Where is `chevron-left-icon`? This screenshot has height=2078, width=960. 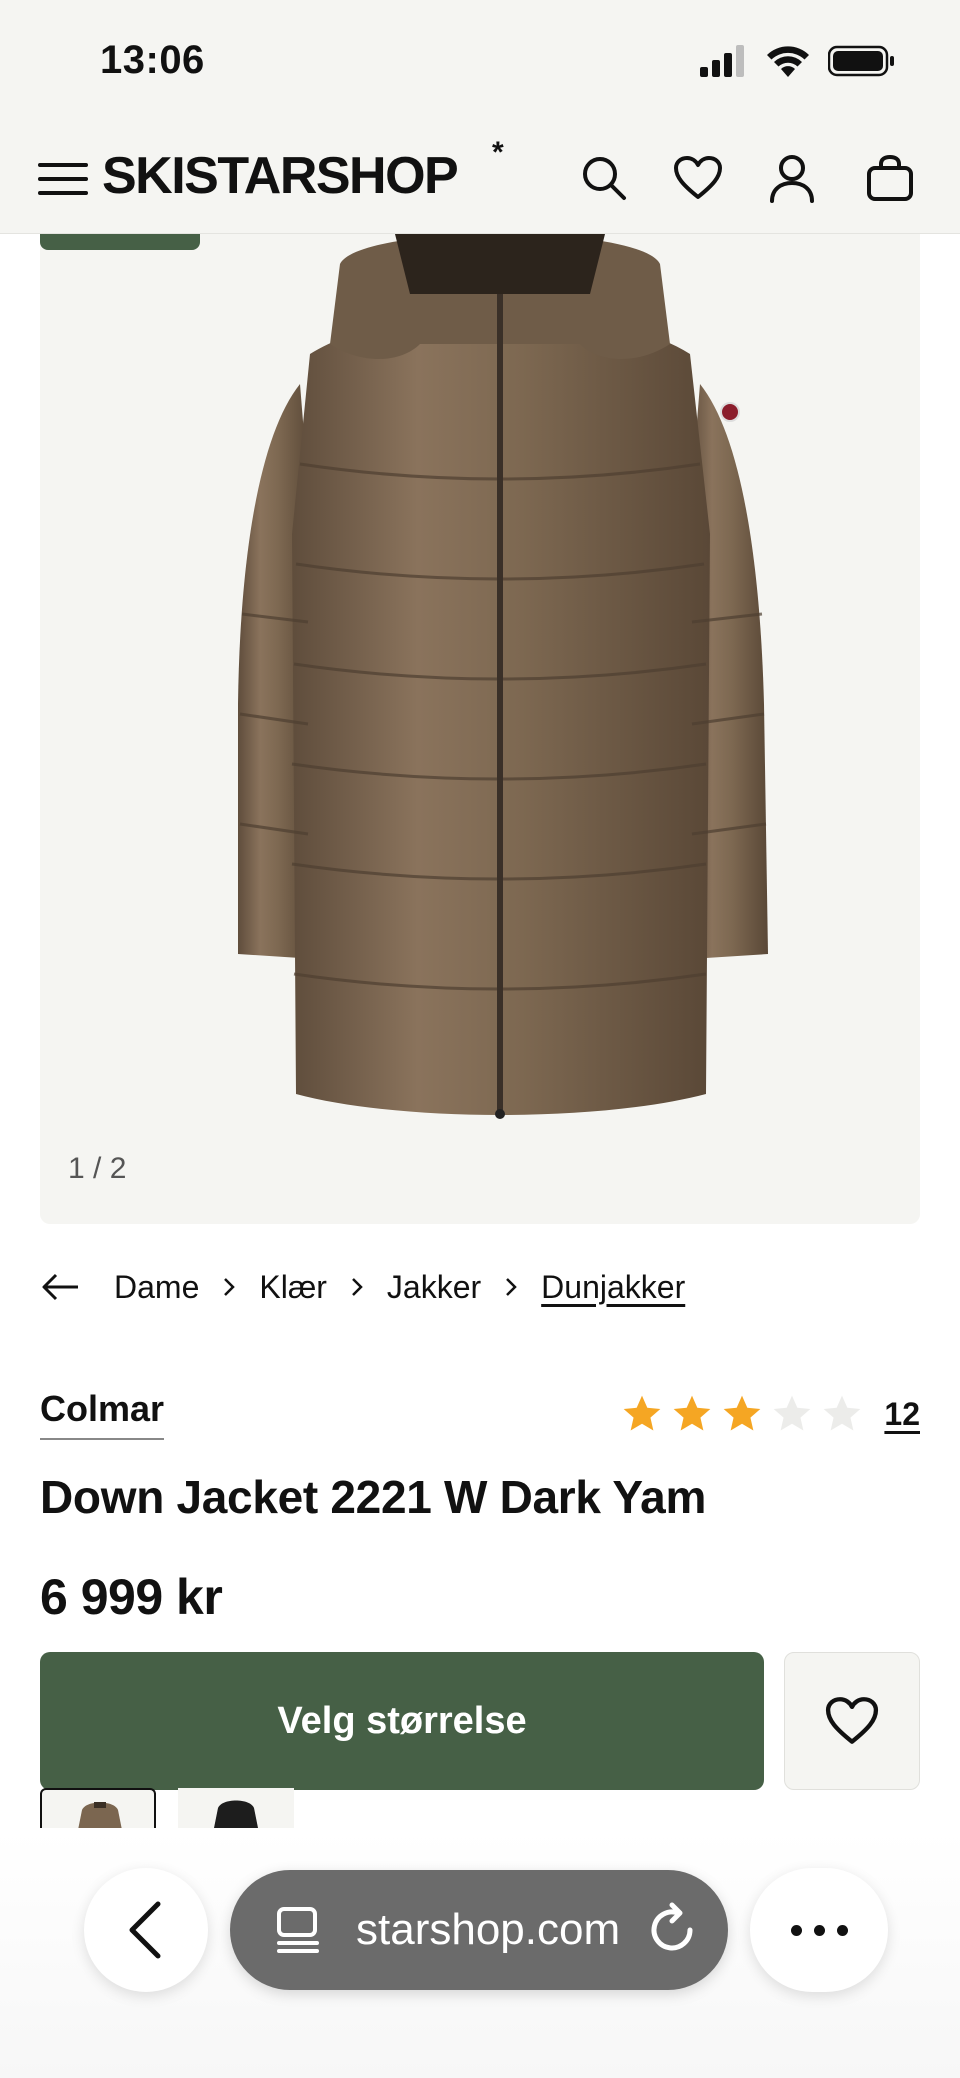 chevron-left-icon is located at coordinates (145, 1930).